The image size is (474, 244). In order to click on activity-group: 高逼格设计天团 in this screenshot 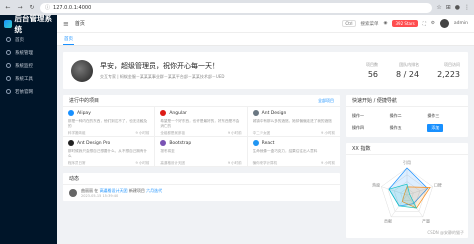, I will do `click(114, 190)`.